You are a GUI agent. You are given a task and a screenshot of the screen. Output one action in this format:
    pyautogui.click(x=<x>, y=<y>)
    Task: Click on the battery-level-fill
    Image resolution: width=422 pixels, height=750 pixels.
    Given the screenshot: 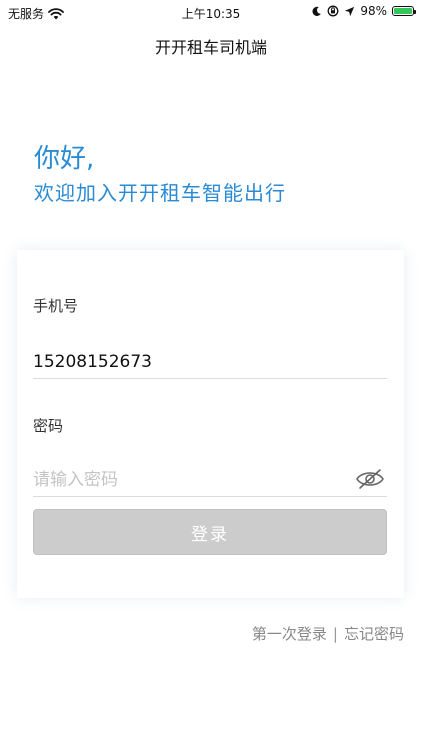 What is the action you would take?
    pyautogui.click(x=403, y=11)
    